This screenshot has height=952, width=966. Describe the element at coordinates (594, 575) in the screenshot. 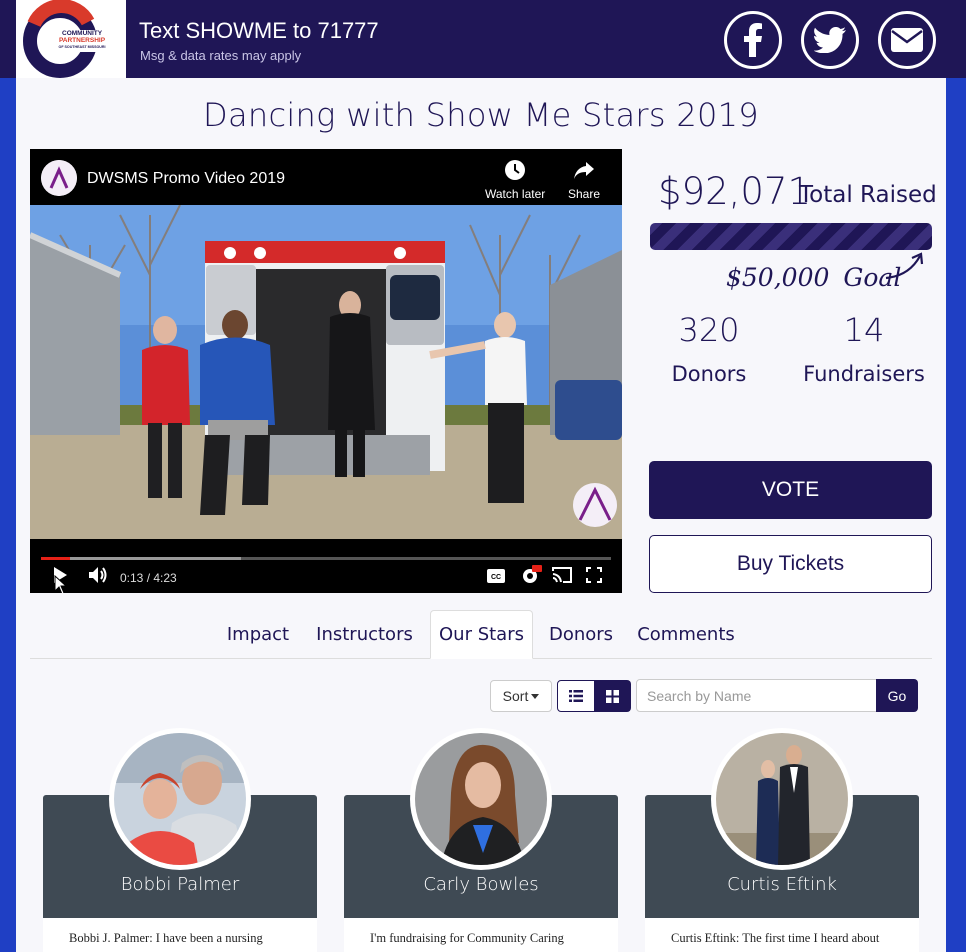

I see `fullscreen-icon` at that location.